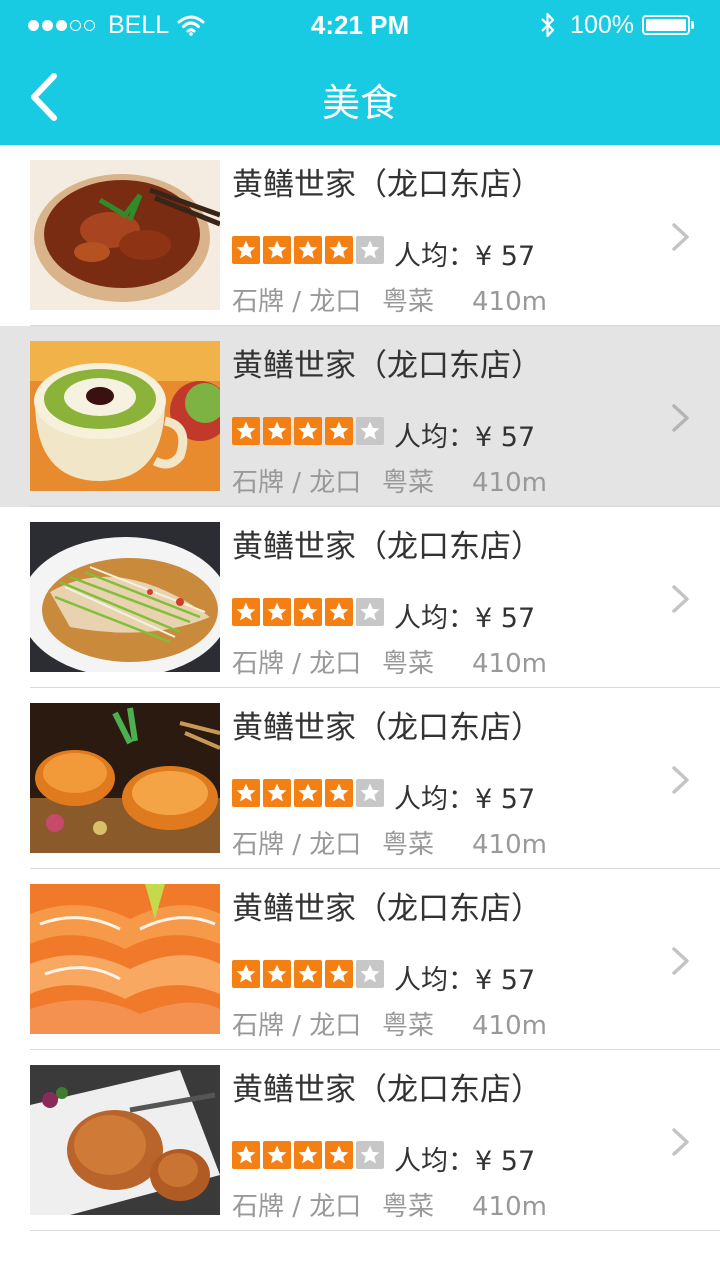  I want to click on battery-icon, so click(668, 25).